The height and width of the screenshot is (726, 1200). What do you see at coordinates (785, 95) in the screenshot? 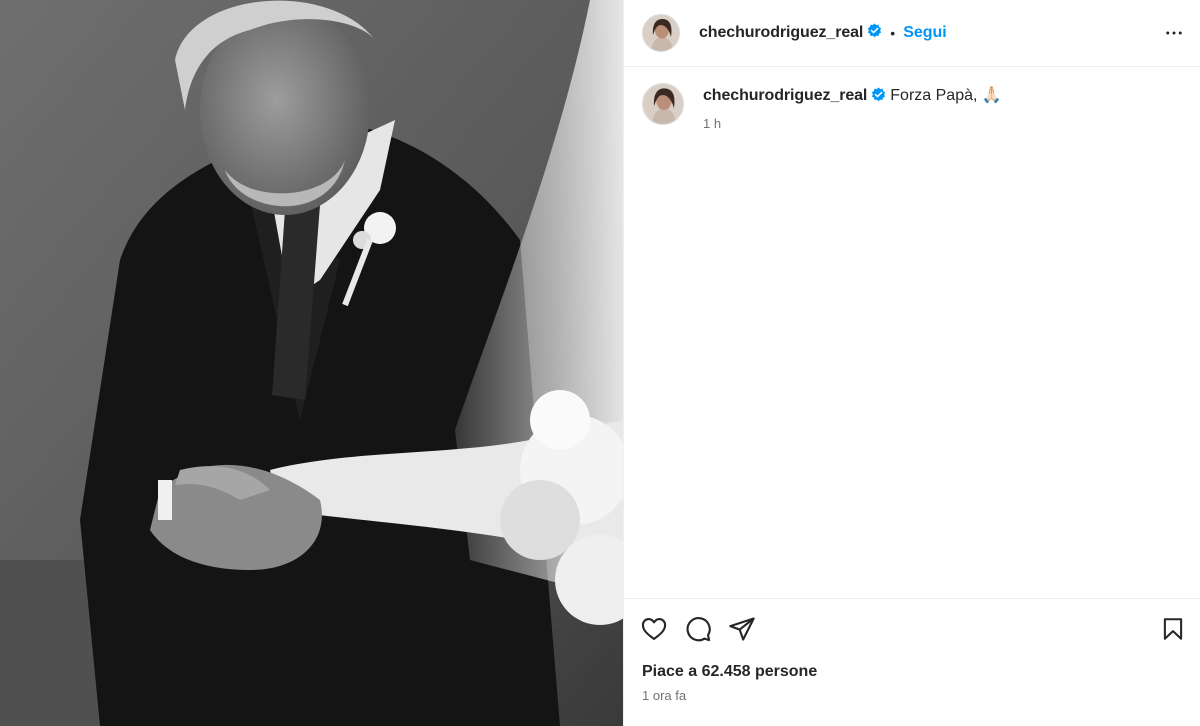
I see `caption-username: chechurodriguez_real` at bounding box center [785, 95].